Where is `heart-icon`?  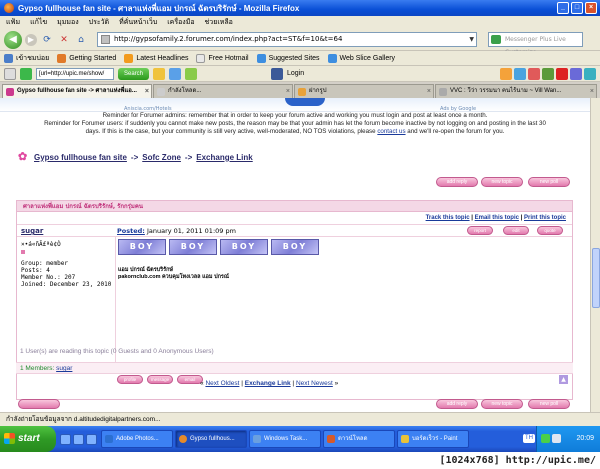 heart-icon is located at coordinates (26, 73).